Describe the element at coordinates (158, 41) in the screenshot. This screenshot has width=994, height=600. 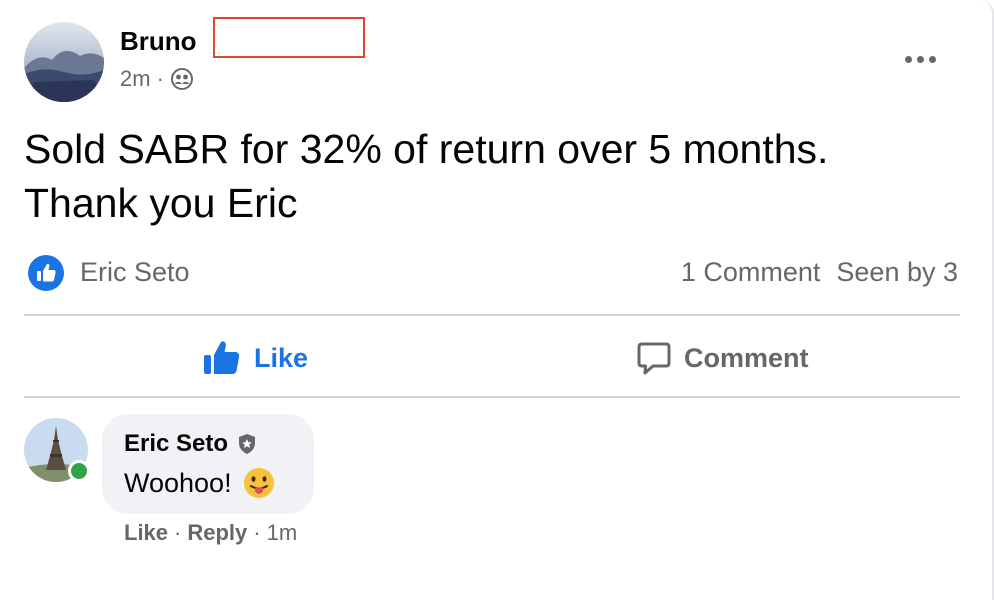
I see `author-name: Bruno` at that location.